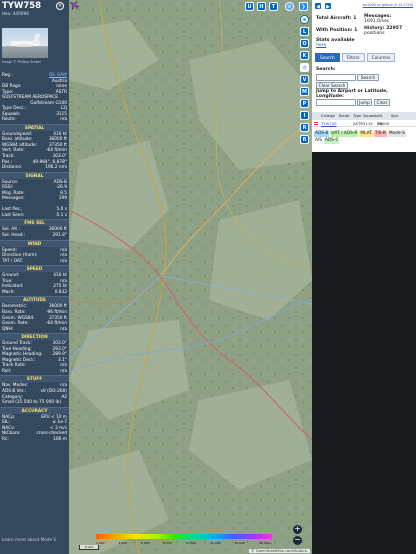 The width and height of the screenshot is (416, 554). What do you see at coordinates (7, 75) in the screenshot?
I see `info-label: Reg.:` at bounding box center [7, 75].